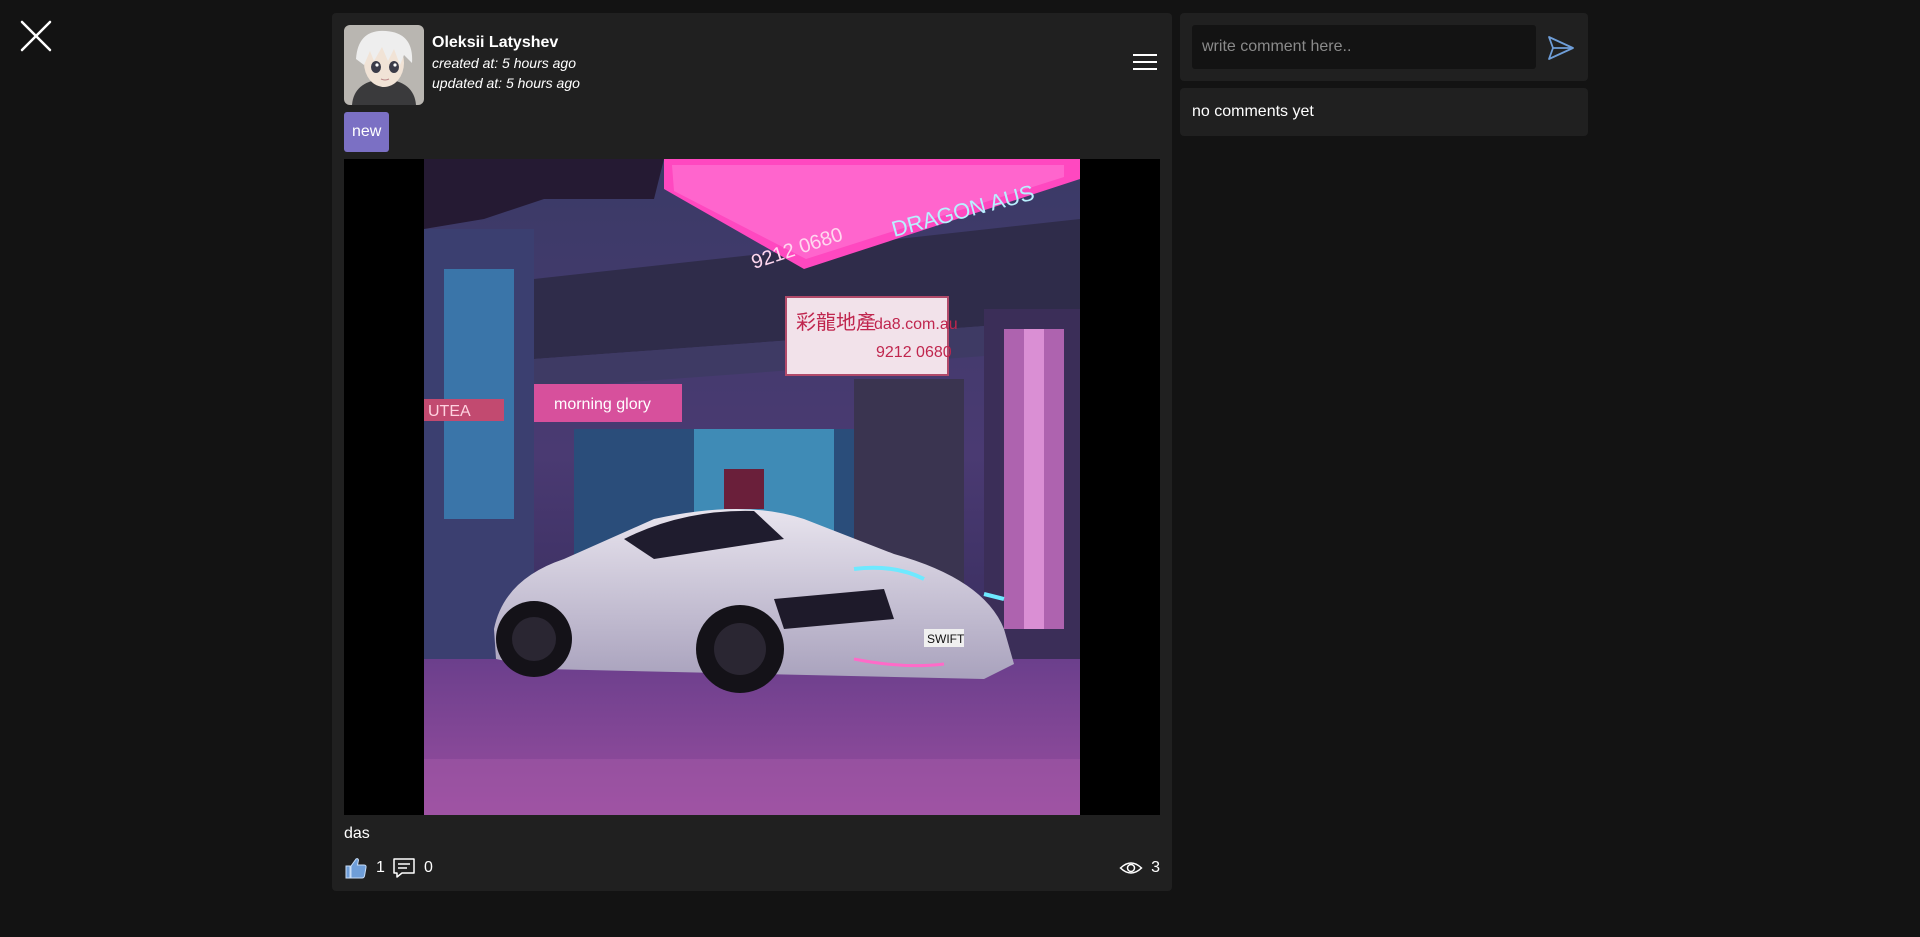 This screenshot has height=937, width=1920. I want to click on no-comments-text: no comments yet, so click(1253, 111).